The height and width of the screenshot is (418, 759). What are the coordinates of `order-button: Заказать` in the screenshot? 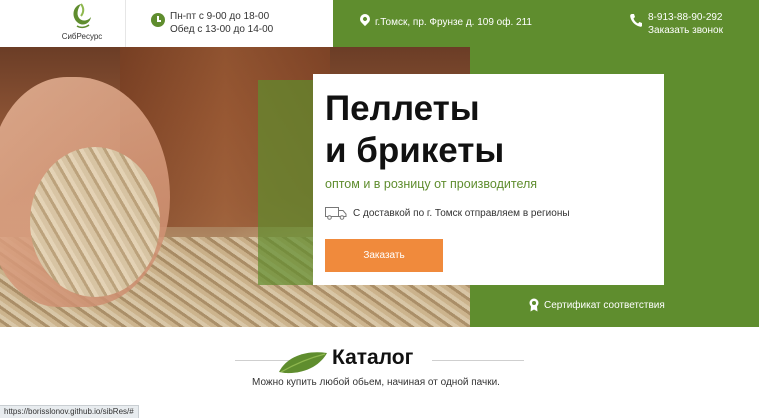 It's located at (384, 255).